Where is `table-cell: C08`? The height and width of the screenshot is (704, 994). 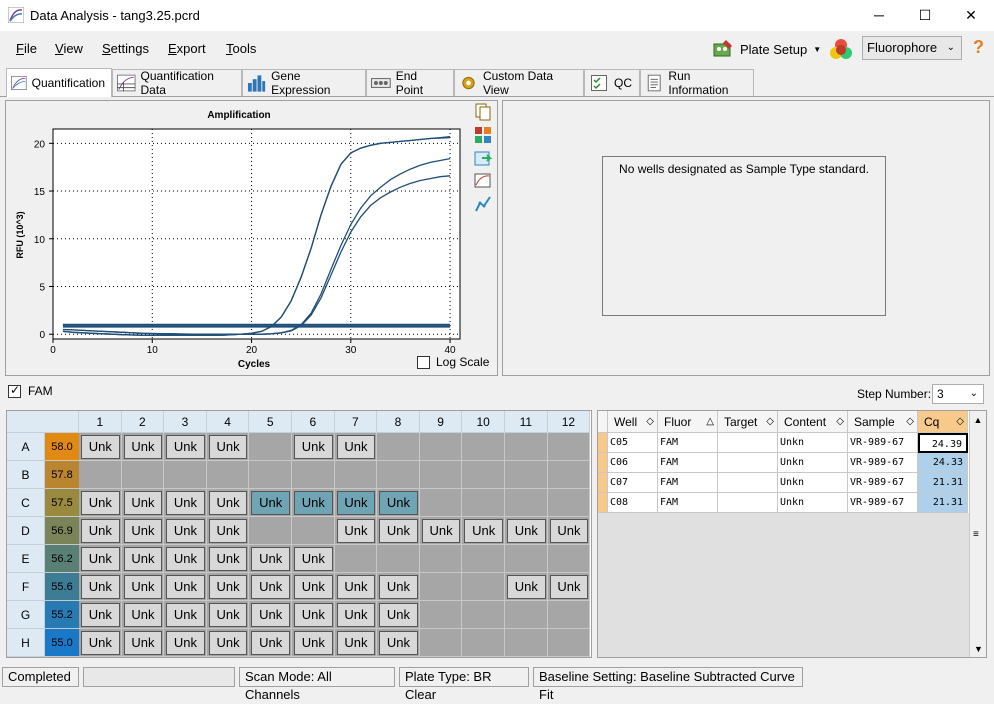
table-cell: C08 is located at coordinates (633, 503).